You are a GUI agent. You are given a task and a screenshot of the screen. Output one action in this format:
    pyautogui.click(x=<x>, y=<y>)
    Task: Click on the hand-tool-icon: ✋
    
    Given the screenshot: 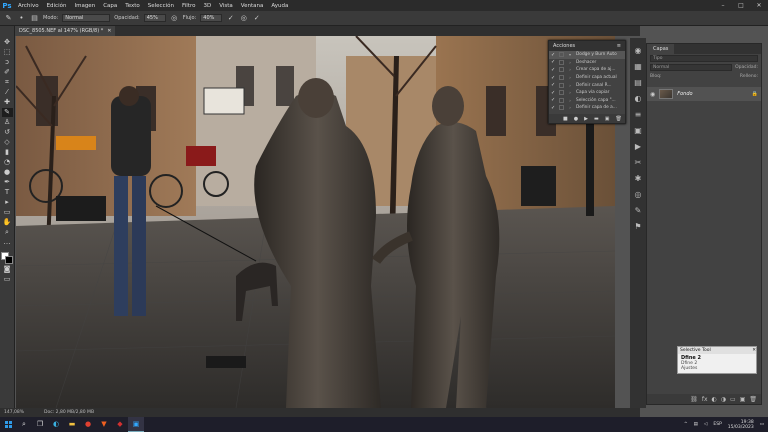 What is the action you would take?
    pyautogui.click(x=7, y=222)
    